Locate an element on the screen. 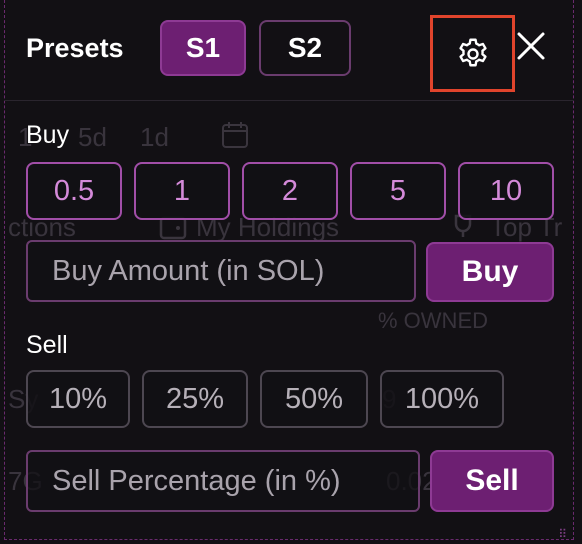 The image size is (582, 544). preset-s2-button: S2 is located at coordinates (305, 48).